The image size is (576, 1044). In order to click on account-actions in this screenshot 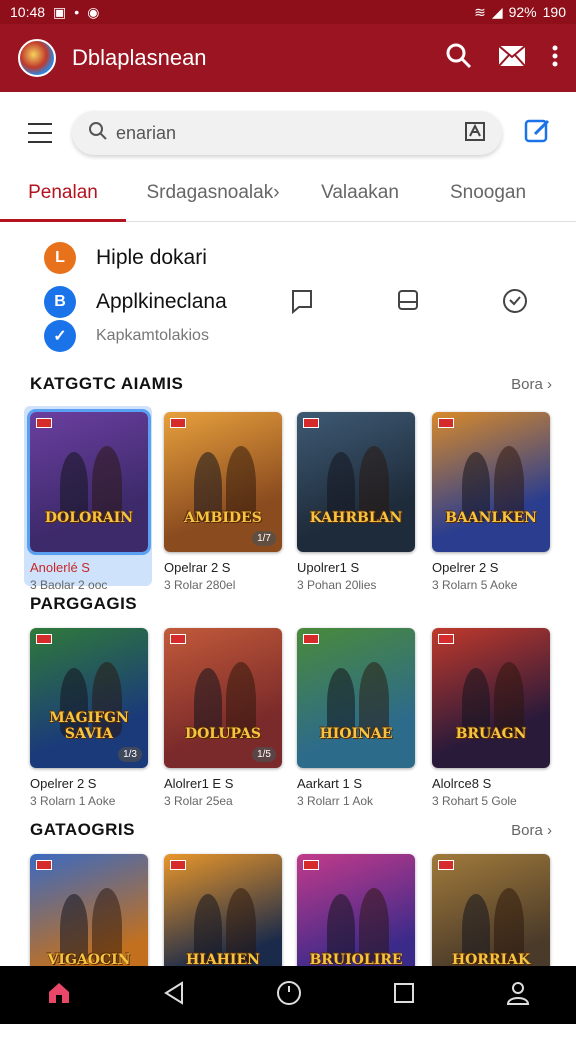, I will do `click(409, 303)`.